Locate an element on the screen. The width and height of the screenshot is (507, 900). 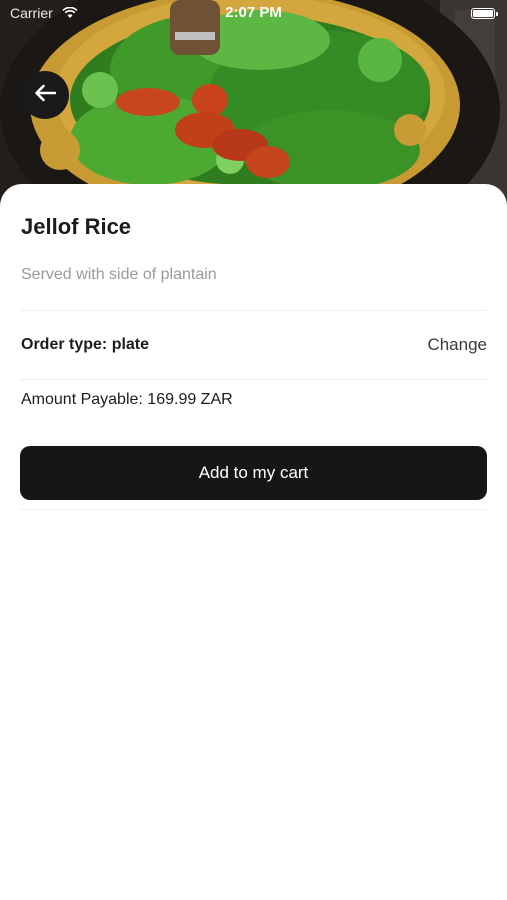
add-to-cart-button: Add to my cart is located at coordinates (253, 473).